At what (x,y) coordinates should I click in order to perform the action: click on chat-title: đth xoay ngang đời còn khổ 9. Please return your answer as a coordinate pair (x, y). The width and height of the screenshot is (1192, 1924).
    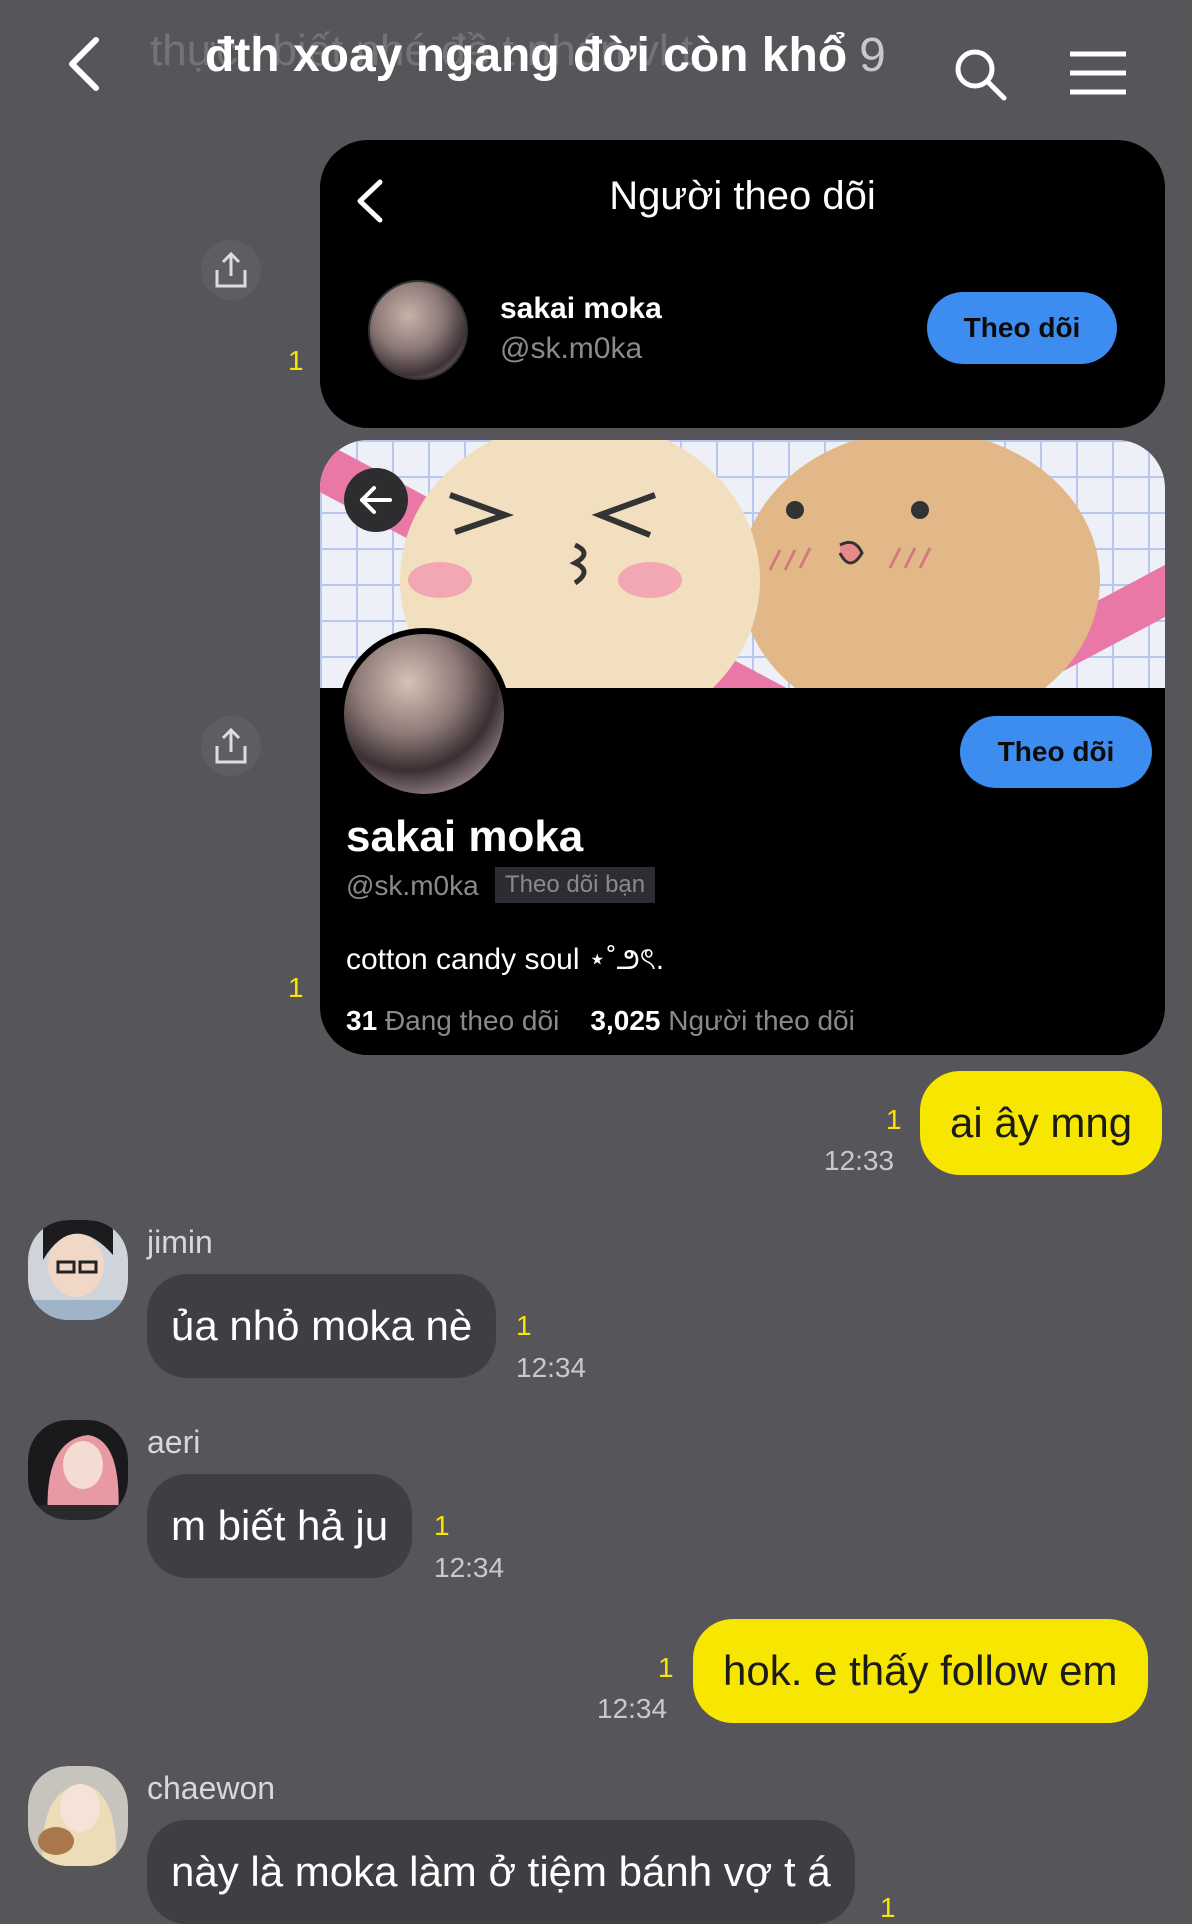
    Looking at the image, I should click on (545, 55).